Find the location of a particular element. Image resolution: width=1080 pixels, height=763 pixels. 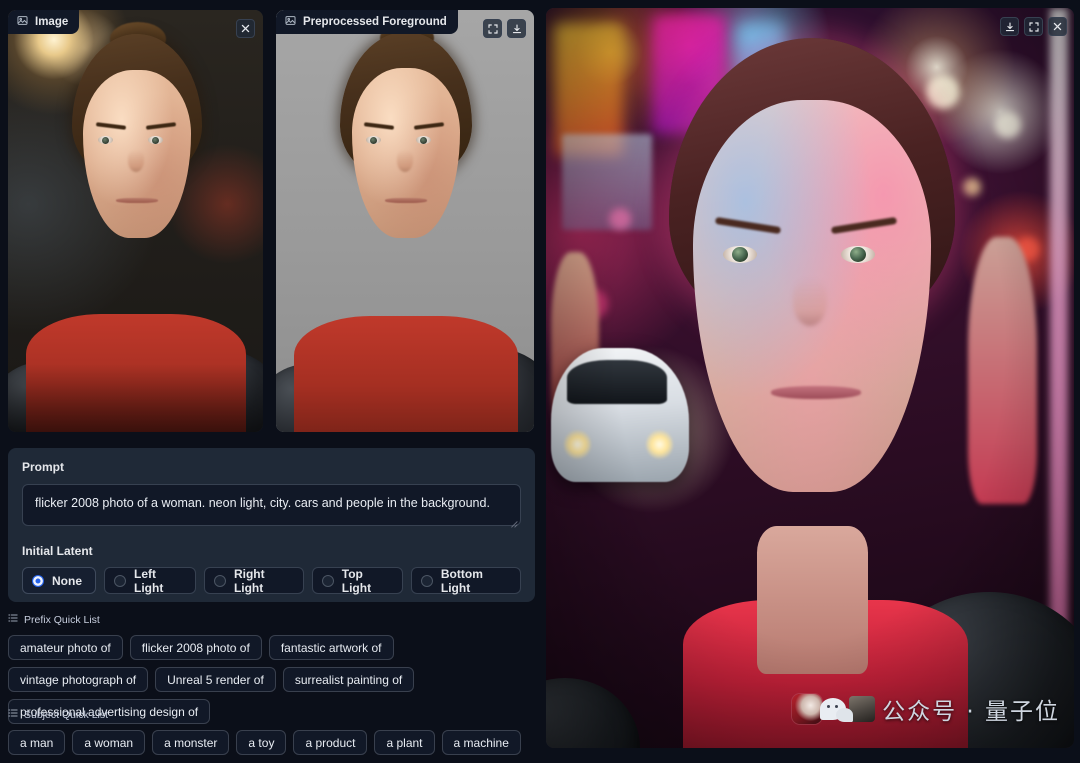

preprocessed-panel-canvas is located at coordinates (405, 221).